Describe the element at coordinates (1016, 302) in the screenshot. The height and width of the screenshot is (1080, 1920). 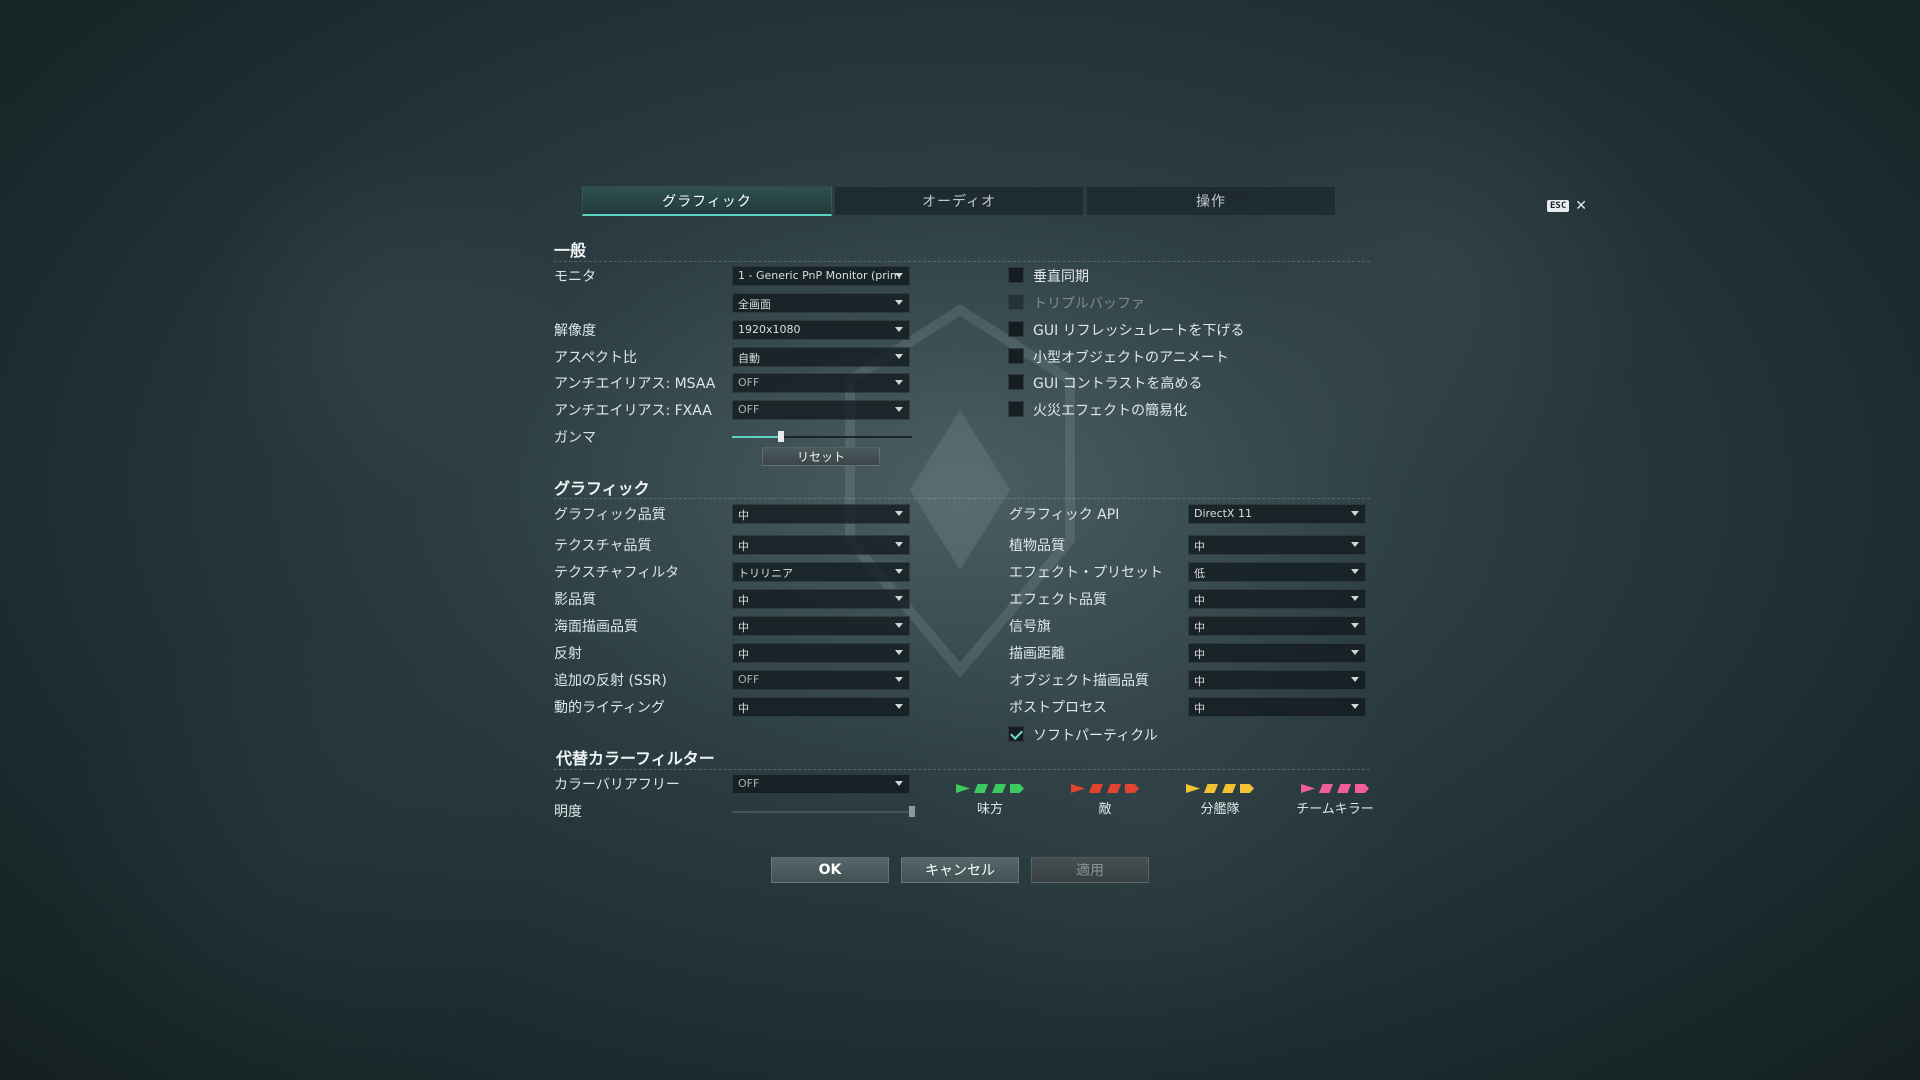
I see `triple-buffer-checkbox` at that location.